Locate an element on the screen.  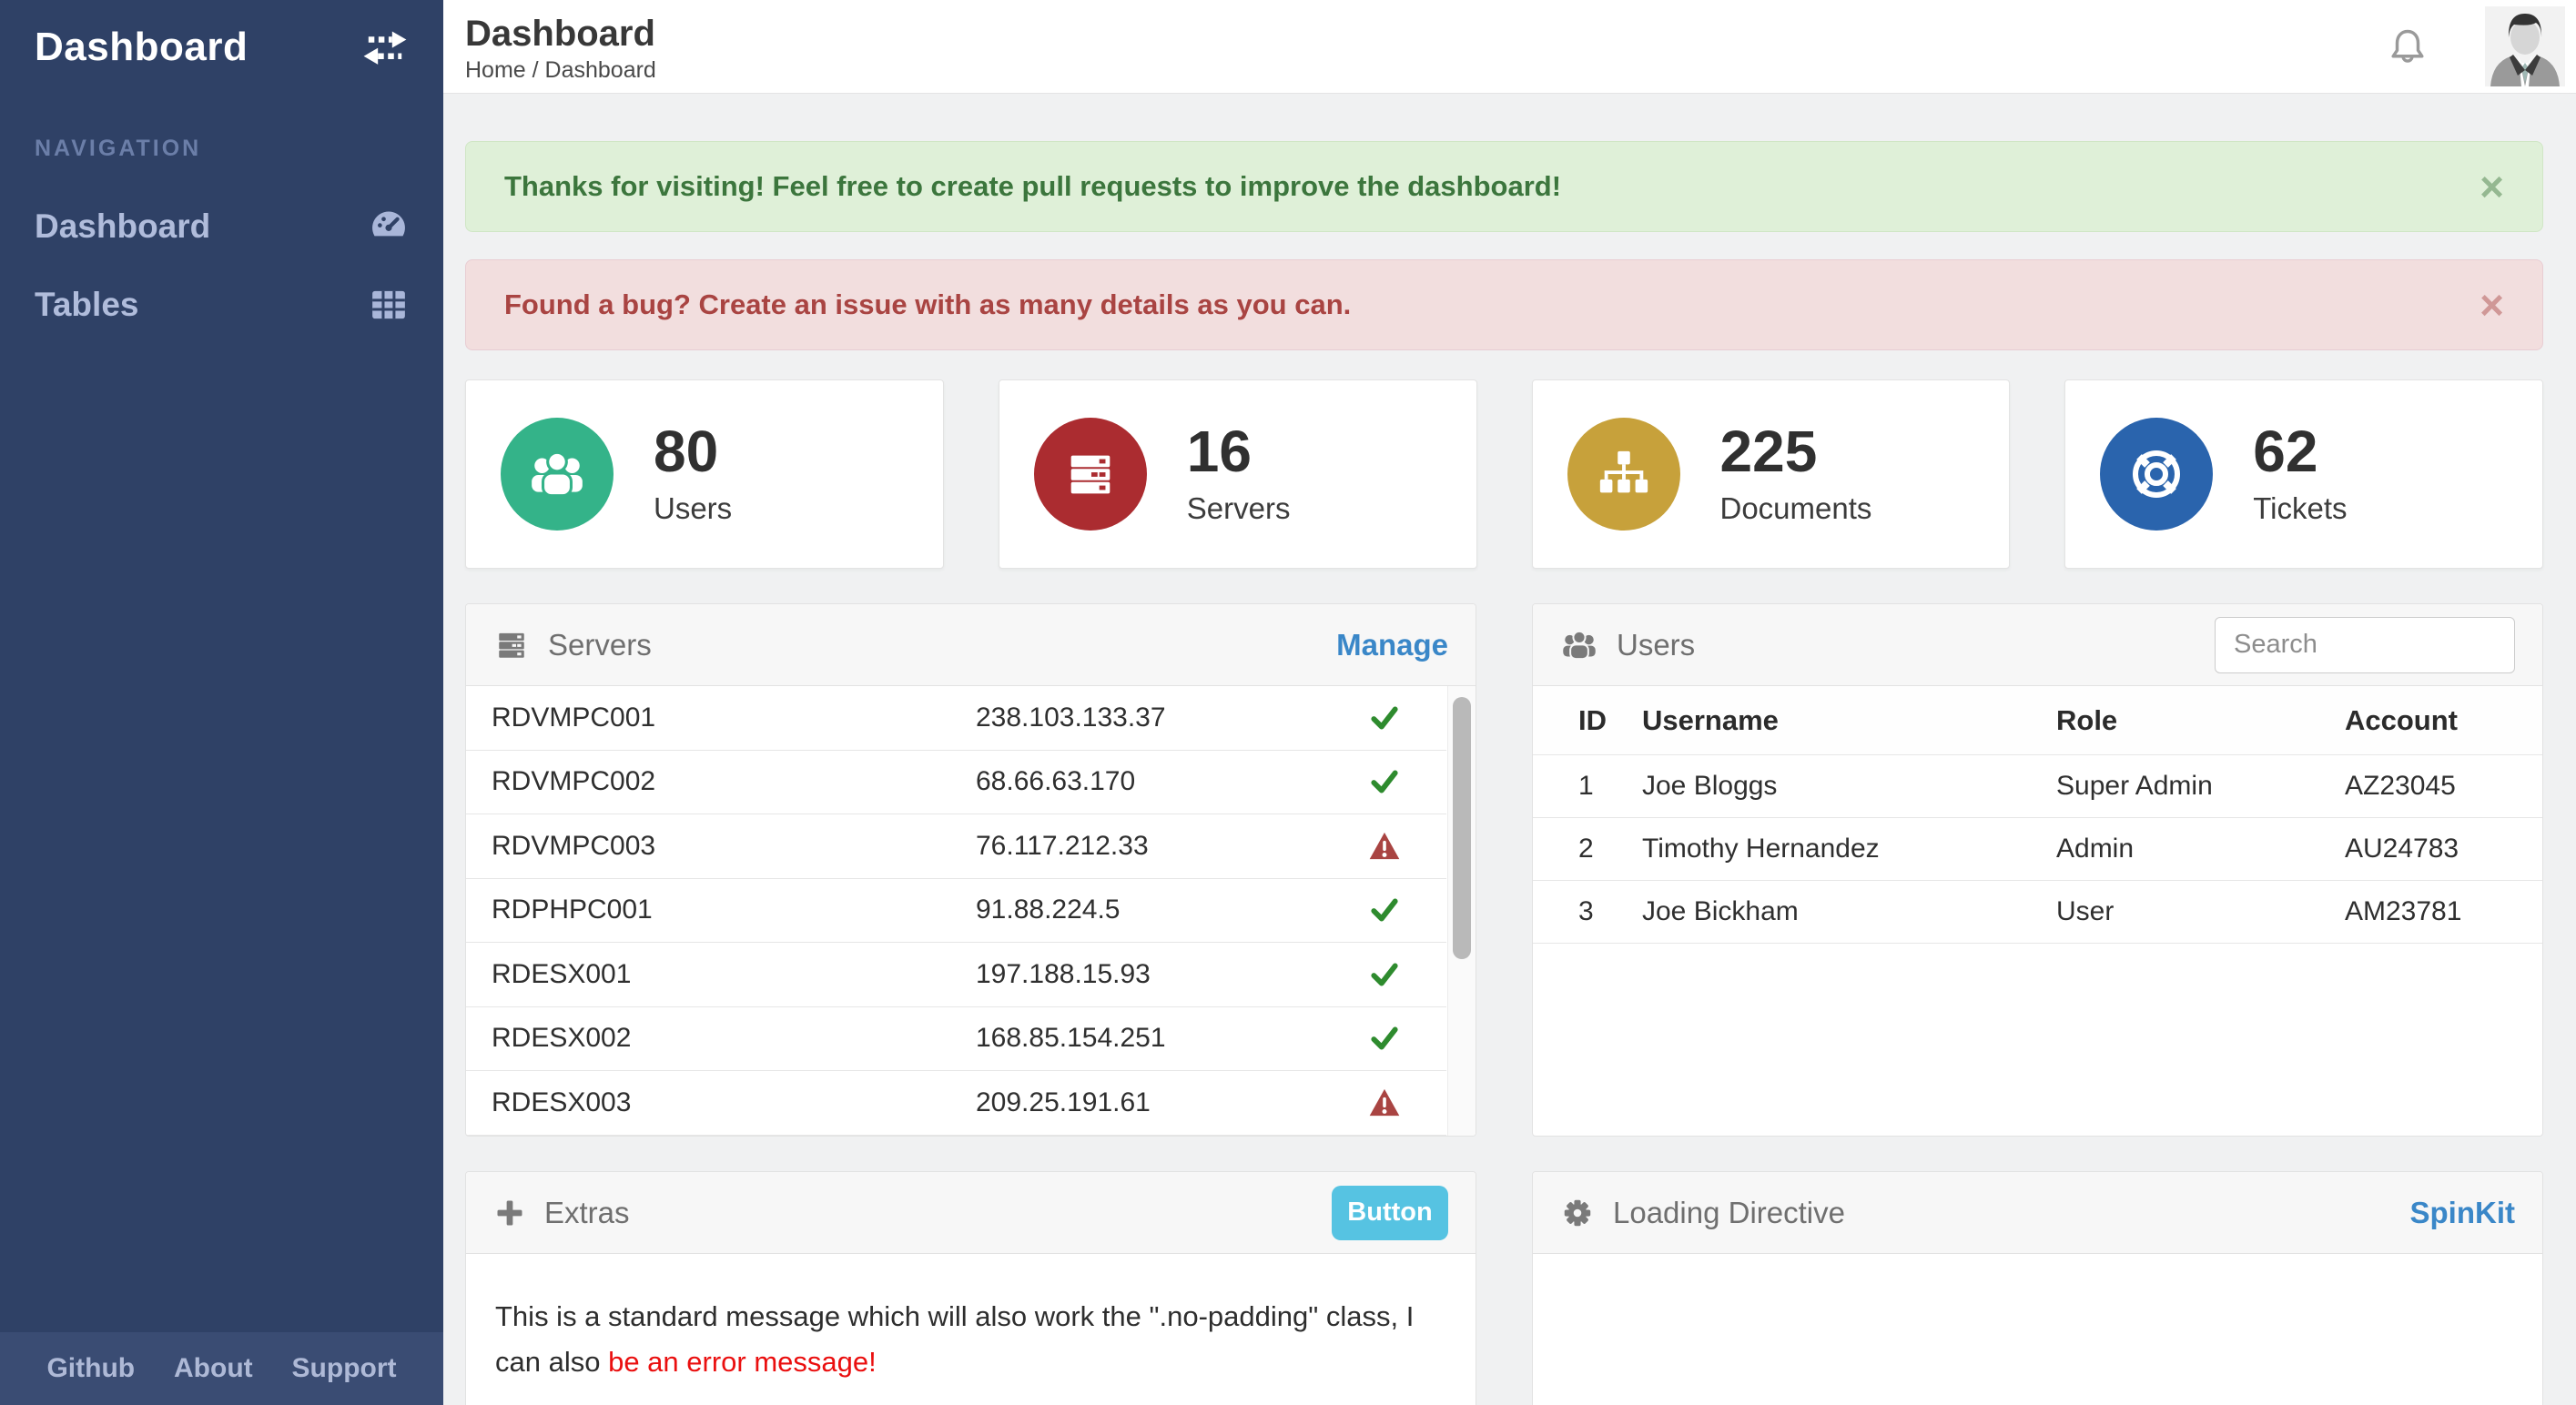
topbar: Dashboard Home / Dashboard is located at coordinates (1509, 47).